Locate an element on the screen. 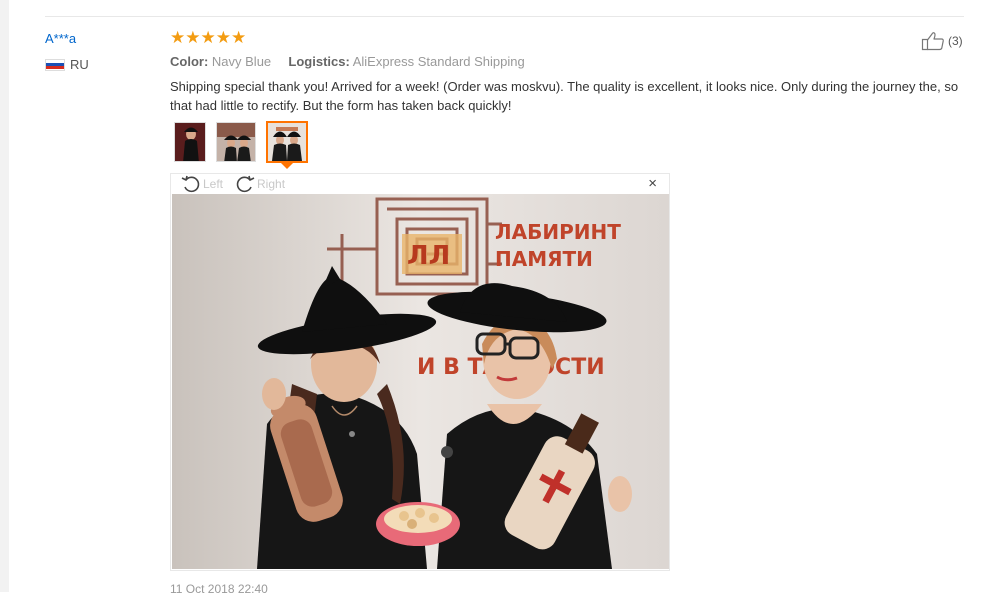 Image resolution: width=994 pixels, height=596 pixels. star-rating: ★ ★ ★ ★ ★ is located at coordinates (208, 38).